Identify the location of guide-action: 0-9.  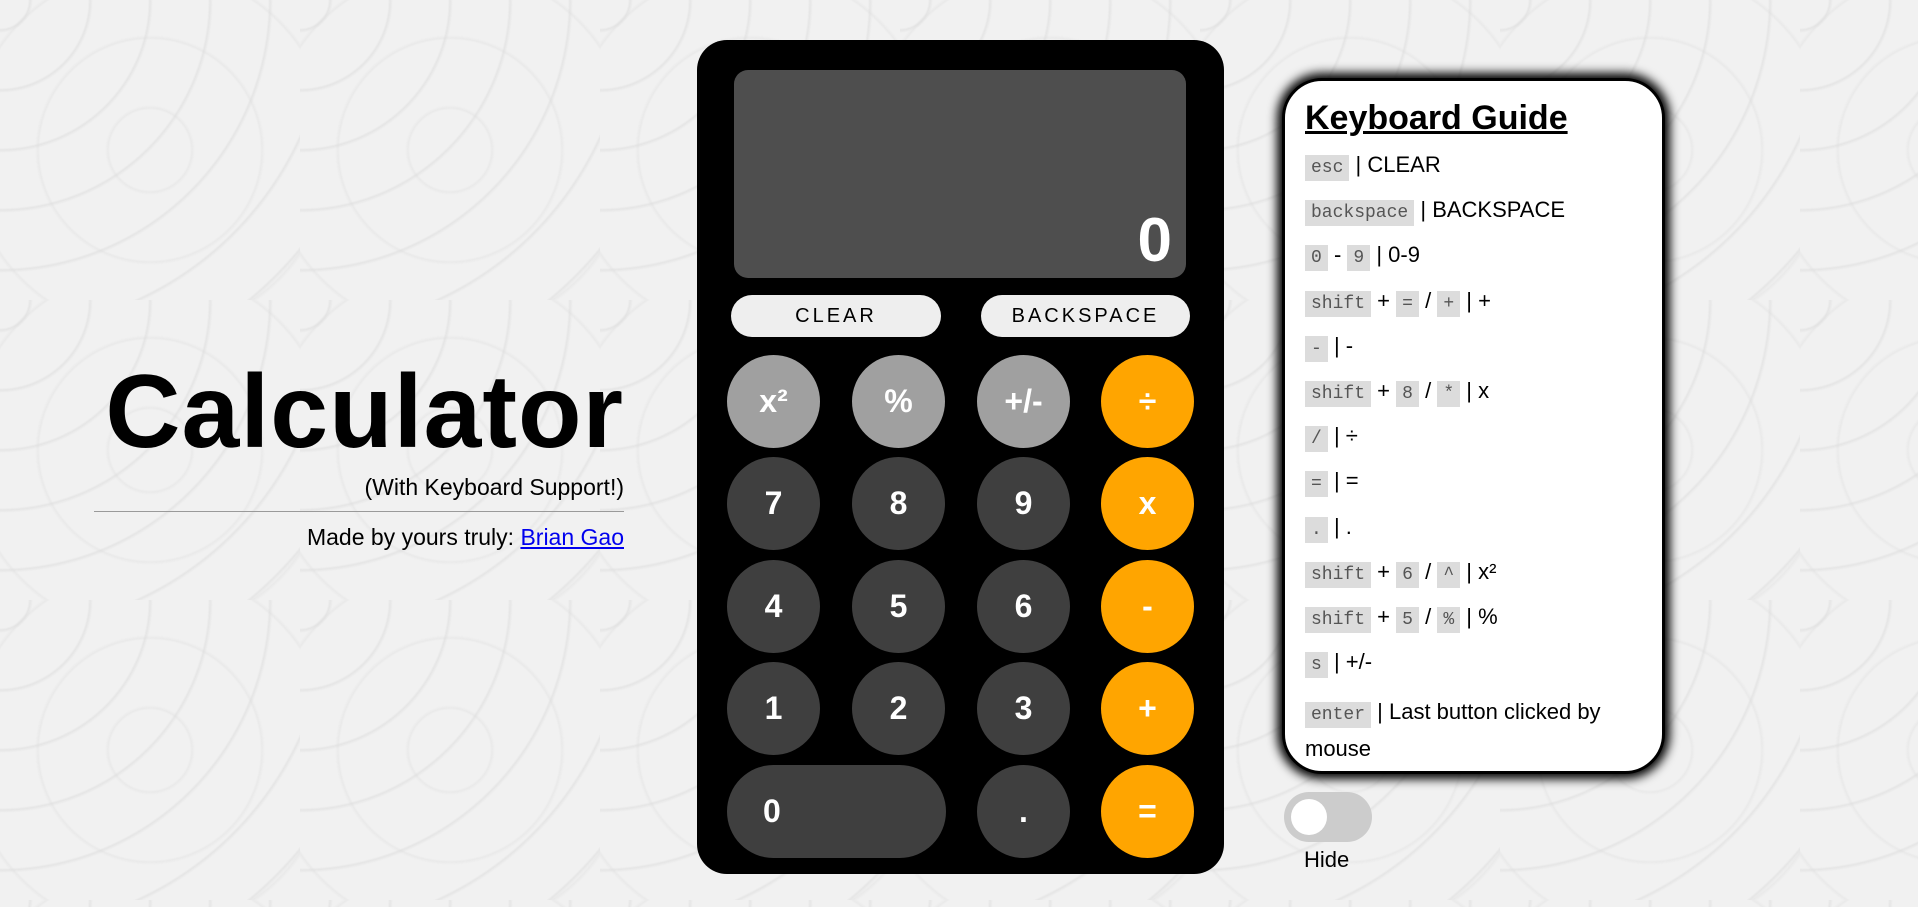
(1404, 255).